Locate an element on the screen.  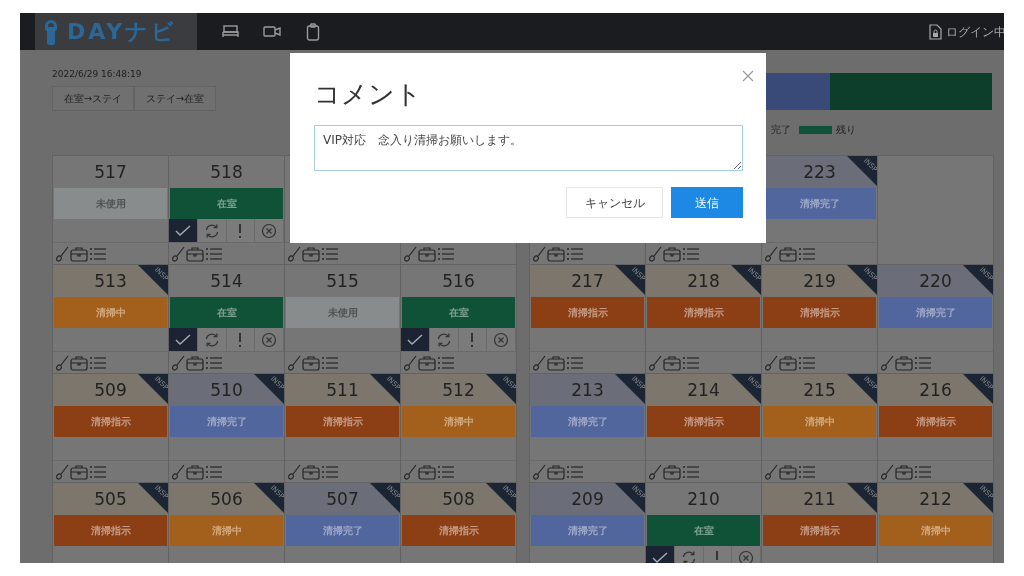
login-status: ログイン中 is located at coordinates (975, 31).